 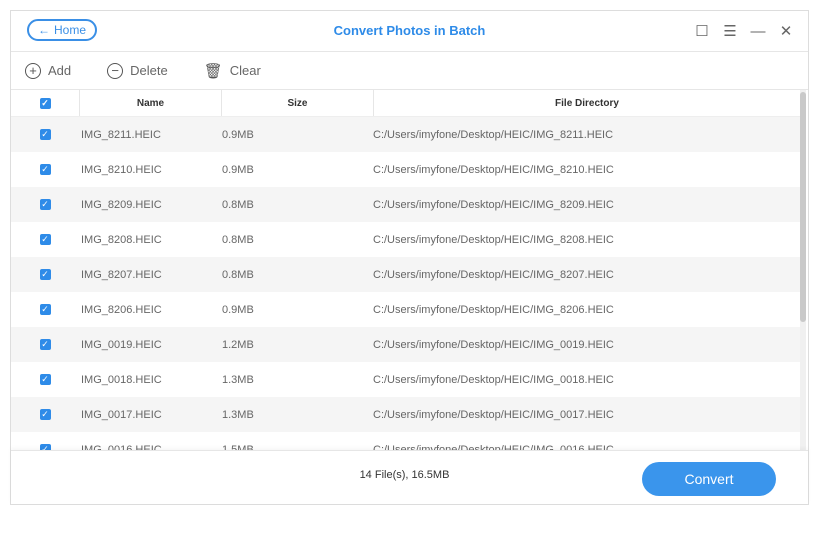 What do you see at coordinates (33, 70) in the screenshot?
I see `plus-circle-icon: +` at bounding box center [33, 70].